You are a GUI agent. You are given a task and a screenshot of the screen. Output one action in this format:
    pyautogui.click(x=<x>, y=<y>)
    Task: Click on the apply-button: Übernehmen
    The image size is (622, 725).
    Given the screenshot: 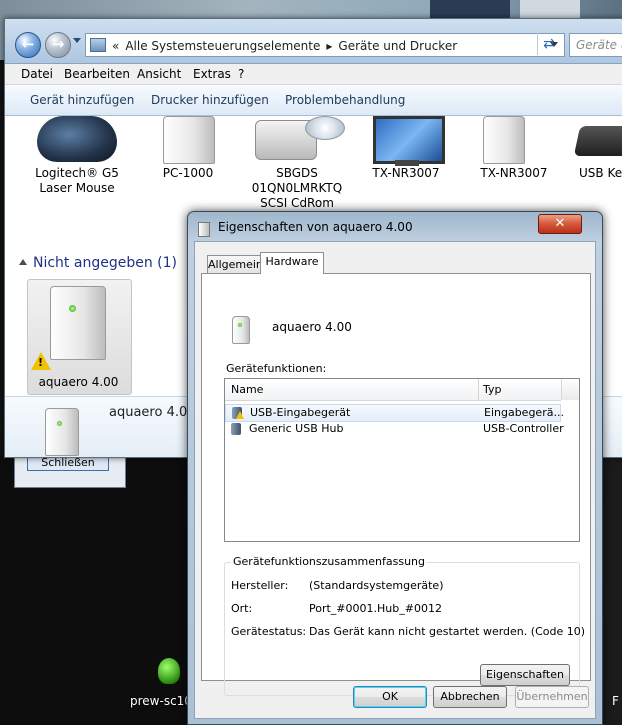 What is the action you would take?
    pyautogui.click(x=552, y=697)
    